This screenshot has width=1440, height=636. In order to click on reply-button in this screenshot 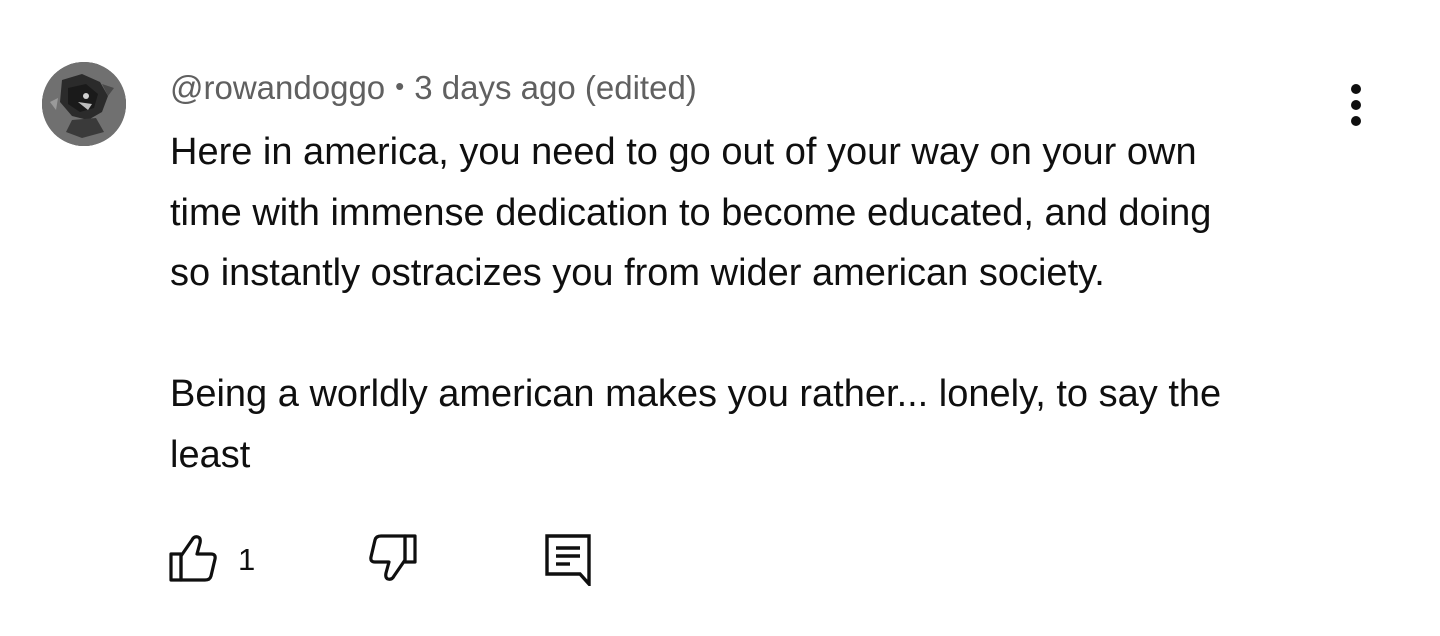, I will do `click(569, 560)`.